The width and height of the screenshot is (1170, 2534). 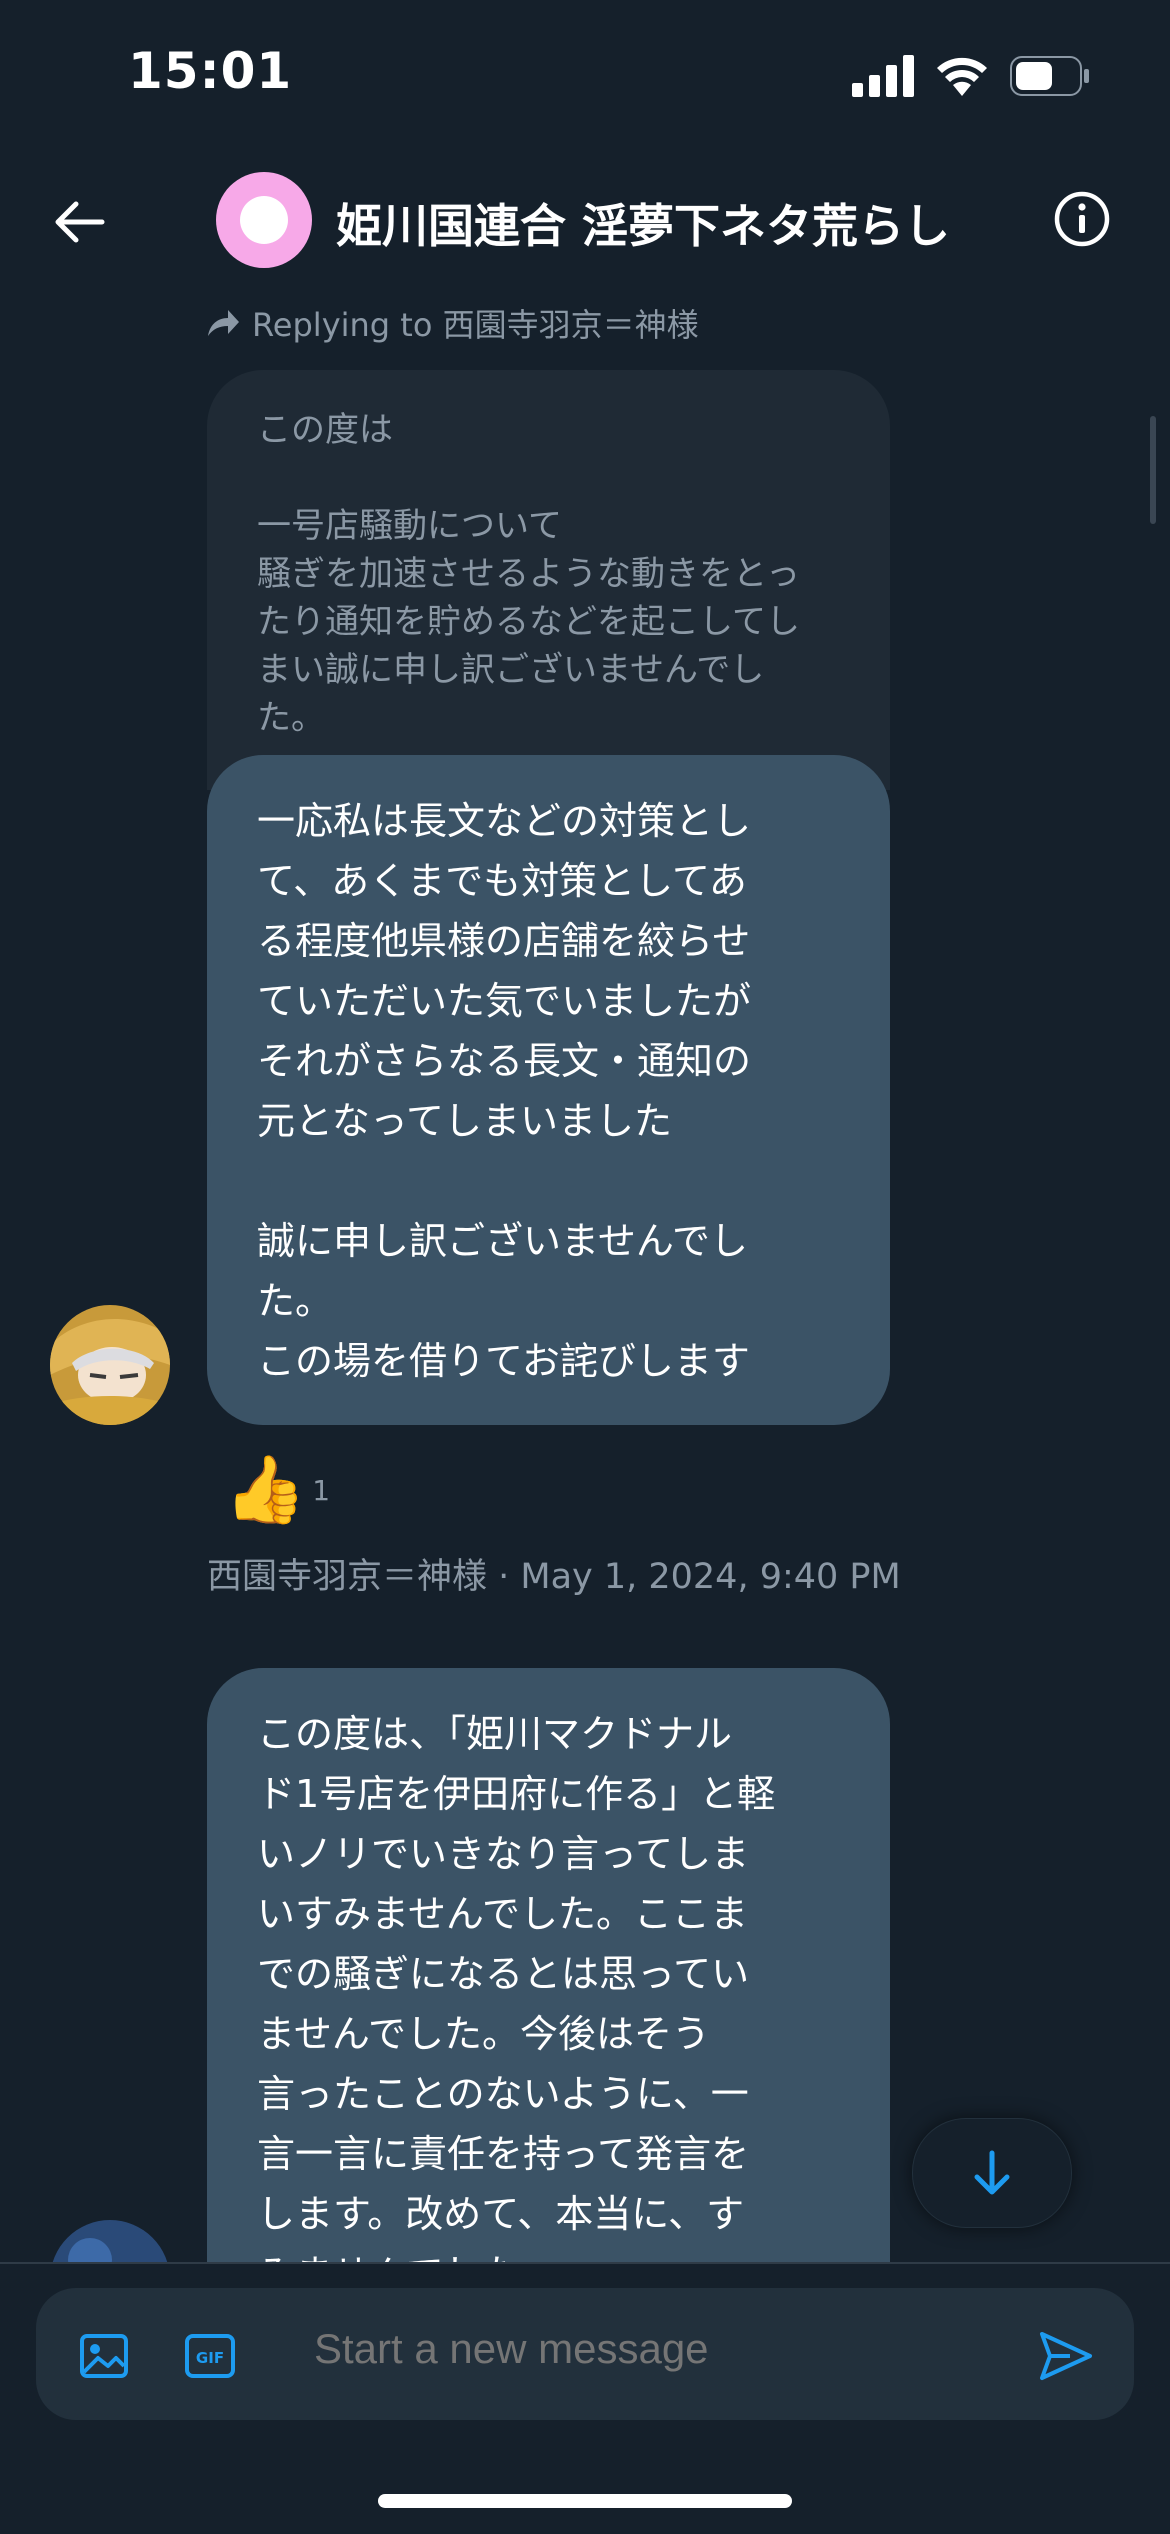 What do you see at coordinates (528, 574) in the screenshot?
I see `quoted-line: 騒ぎを加速させるような動きをとっ` at bounding box center [528, 574].